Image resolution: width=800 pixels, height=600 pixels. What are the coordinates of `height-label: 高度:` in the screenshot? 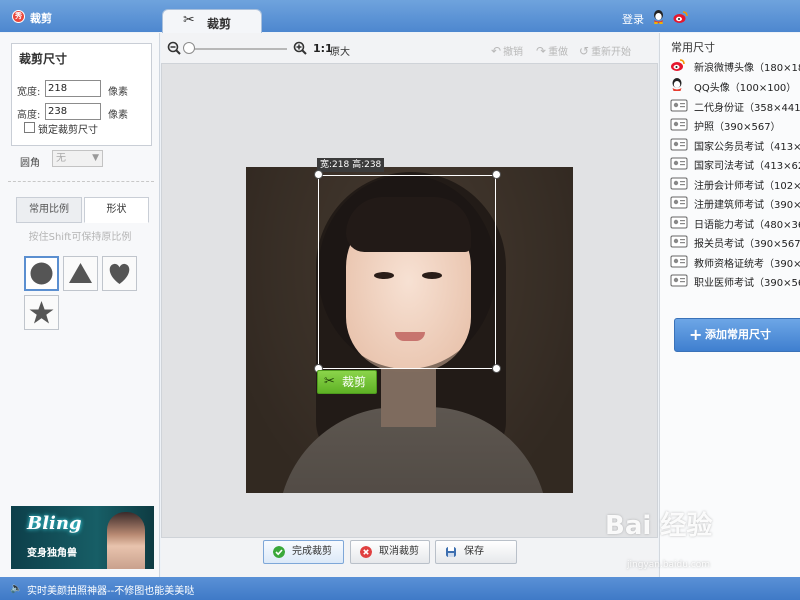 It's located at (29, 115).